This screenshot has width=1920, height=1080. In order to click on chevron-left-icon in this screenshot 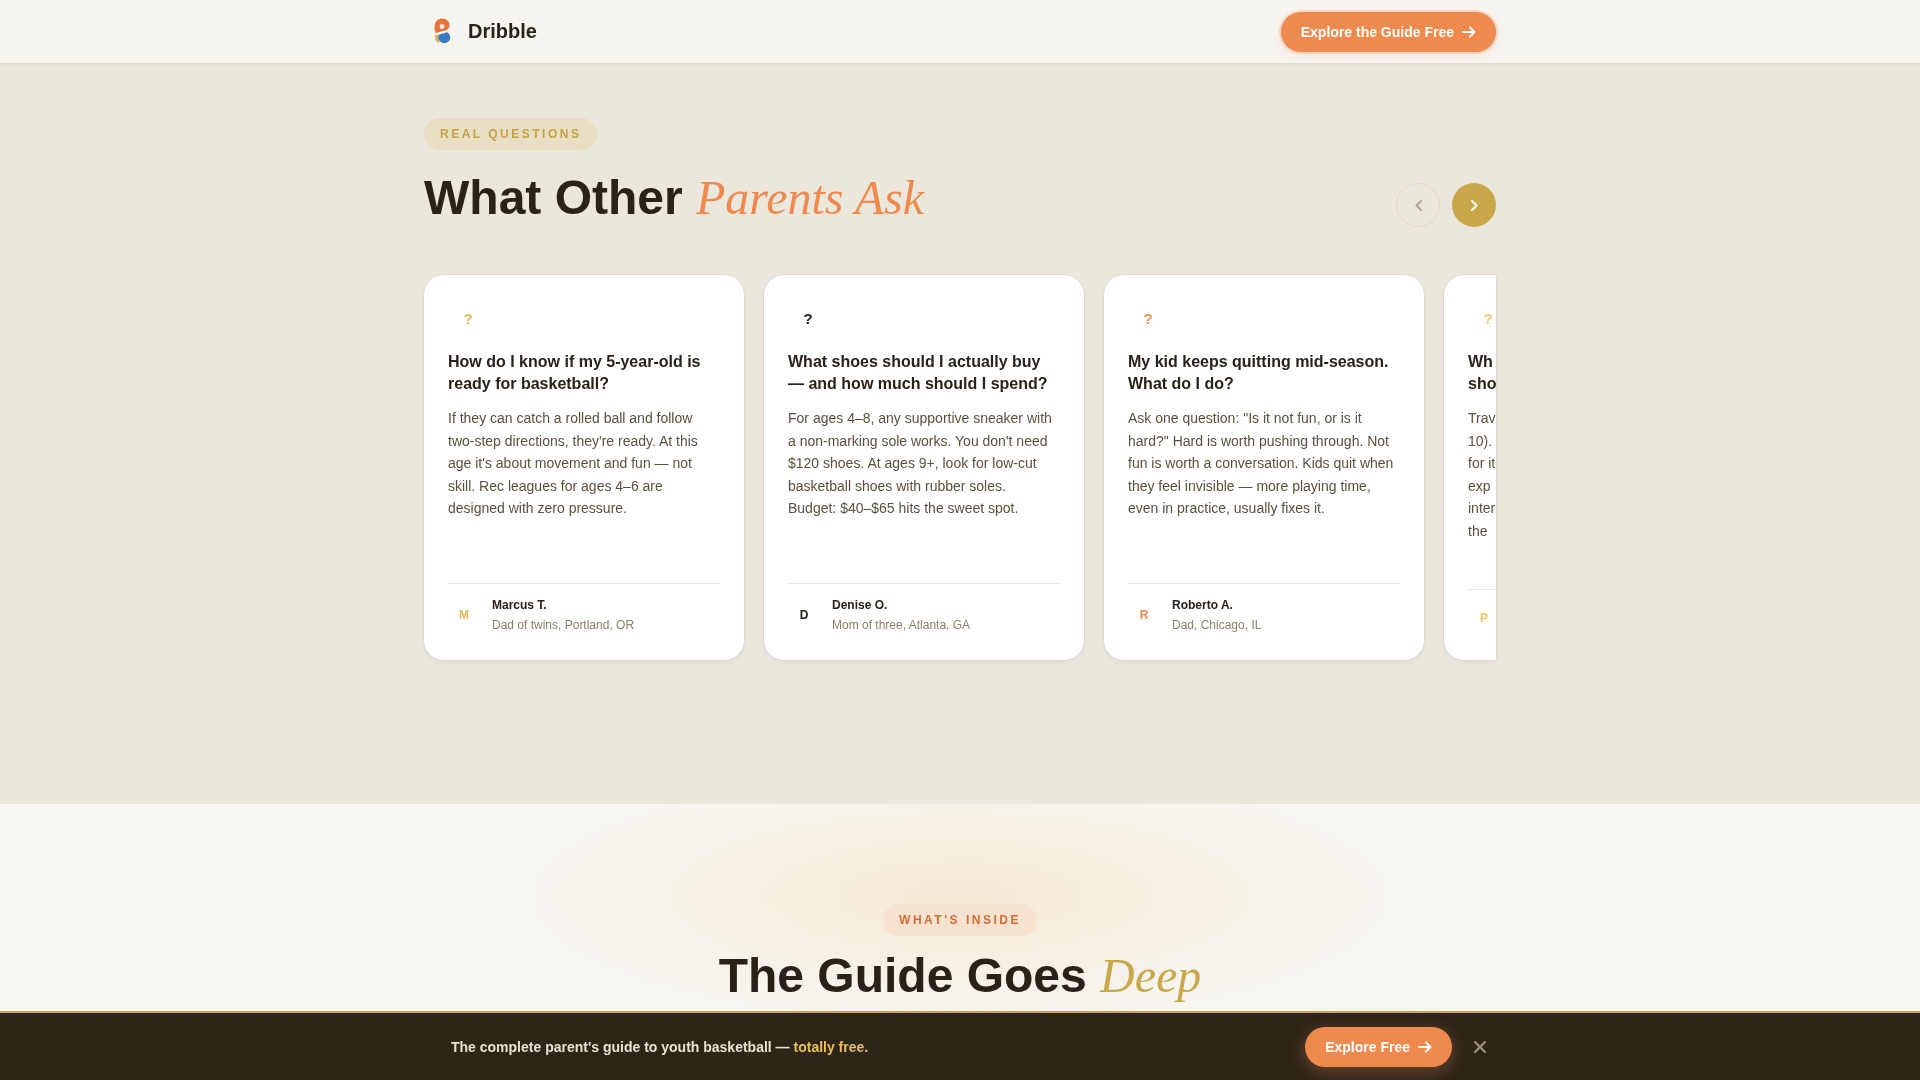, I will do `click(1418, 205)`.